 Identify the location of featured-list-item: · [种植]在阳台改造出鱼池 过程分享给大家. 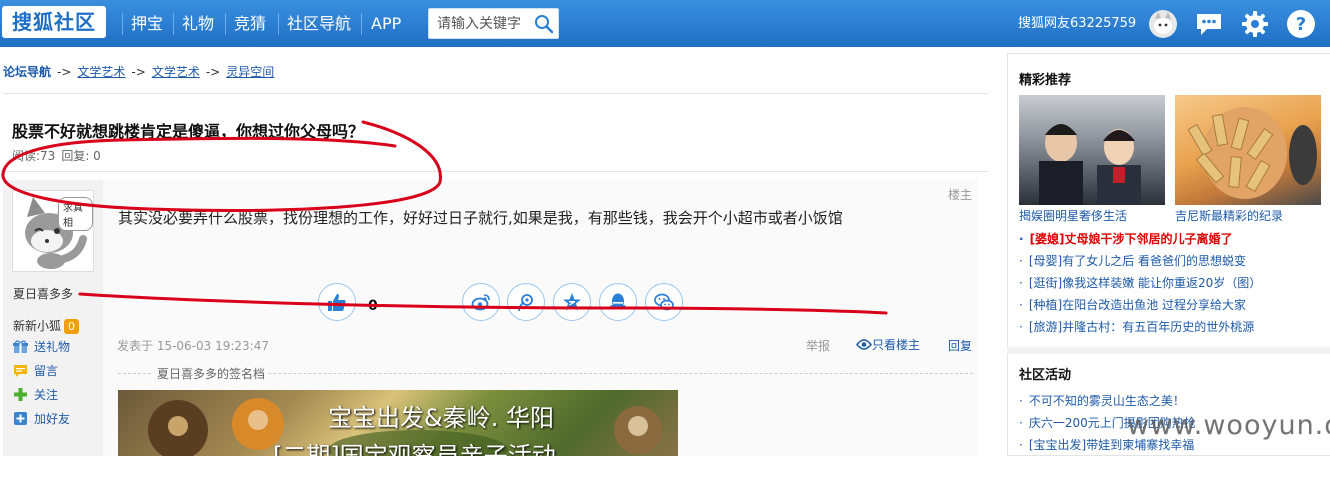
(1132, 304).